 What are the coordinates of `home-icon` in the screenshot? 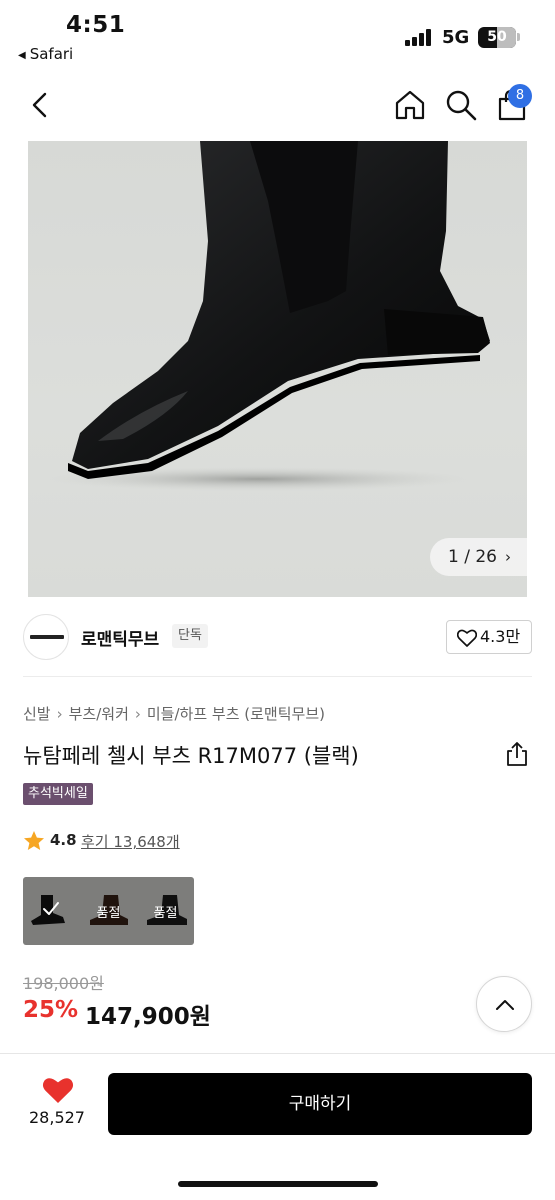 It's located at (410, 105).